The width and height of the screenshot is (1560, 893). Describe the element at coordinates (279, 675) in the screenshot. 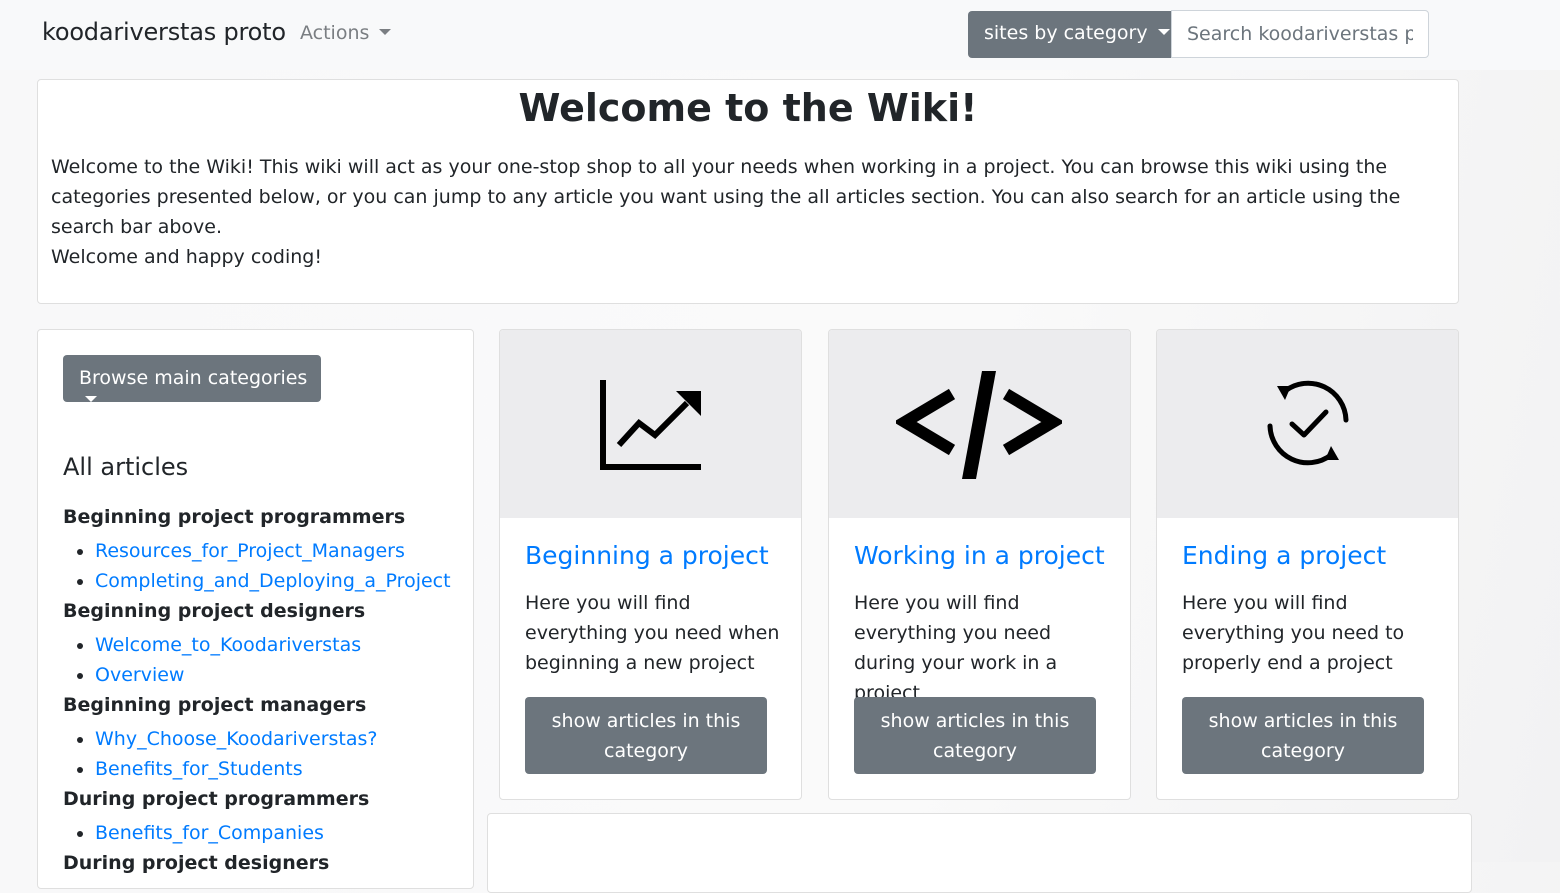

I see `list-item: Overview` at that location.